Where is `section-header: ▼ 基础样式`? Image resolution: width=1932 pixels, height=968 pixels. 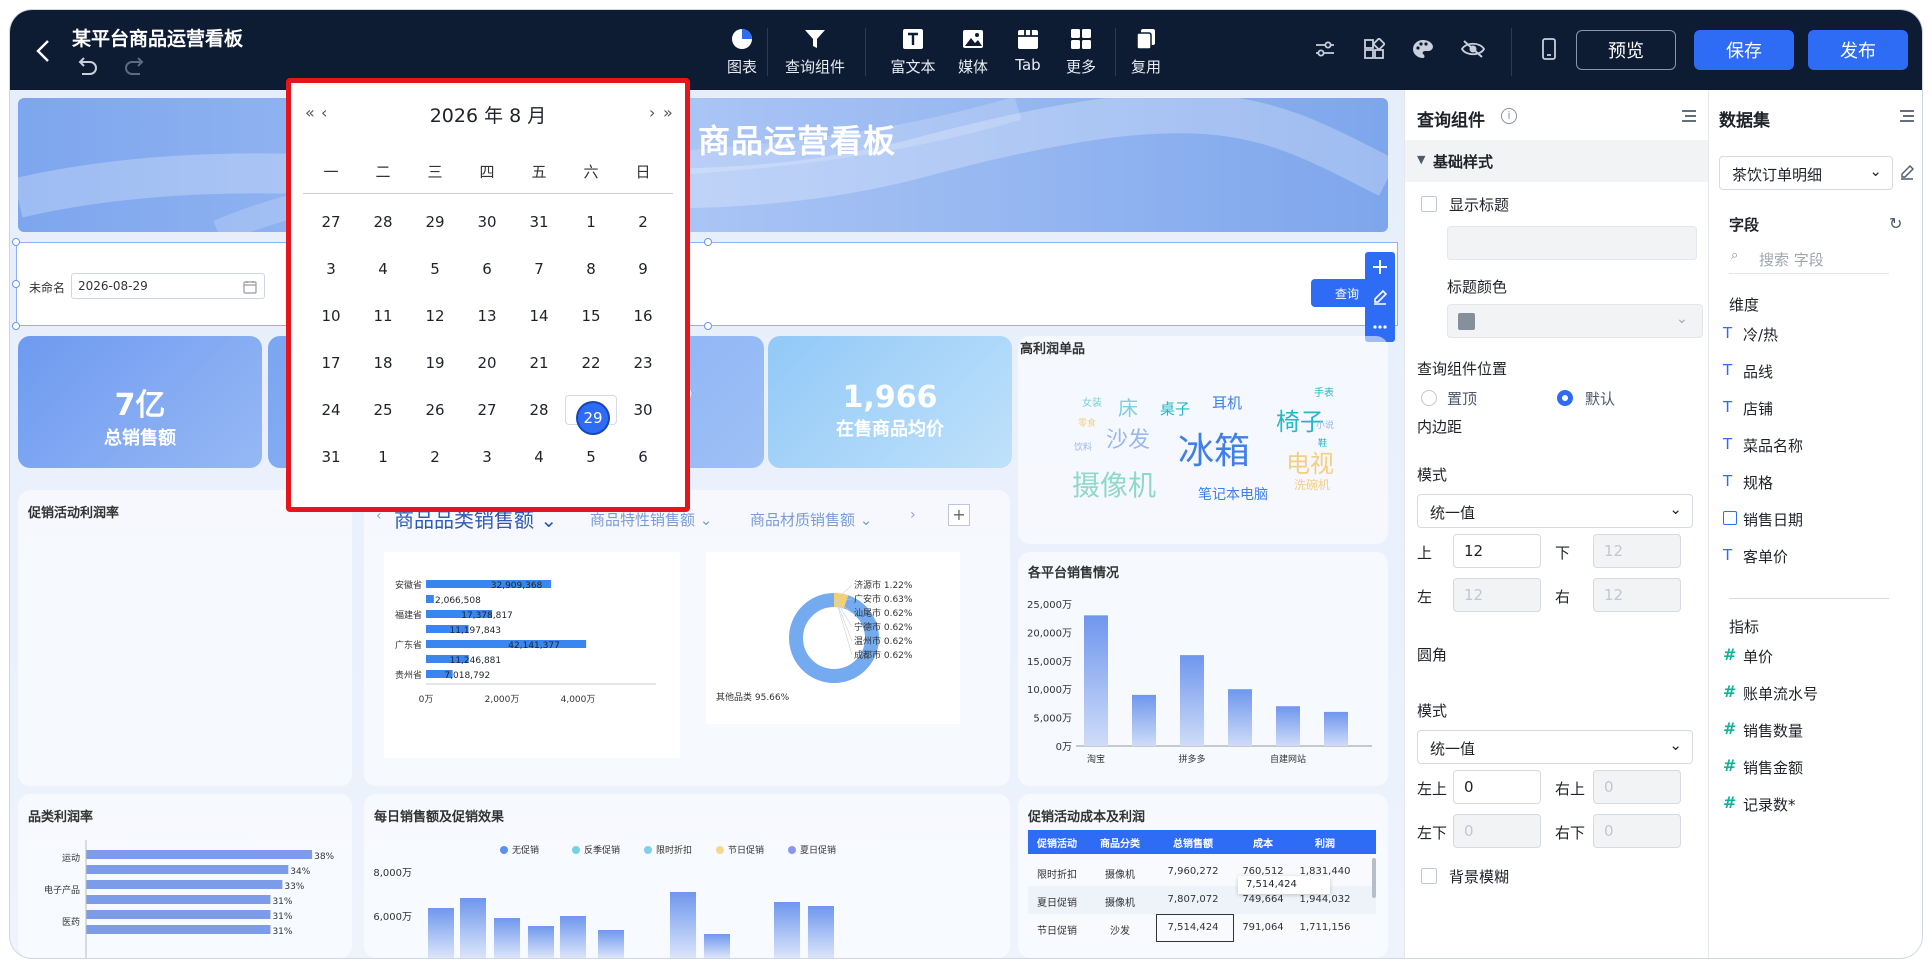 section-header: ▼ 基础样式 is located at coordinates (1557, 161).